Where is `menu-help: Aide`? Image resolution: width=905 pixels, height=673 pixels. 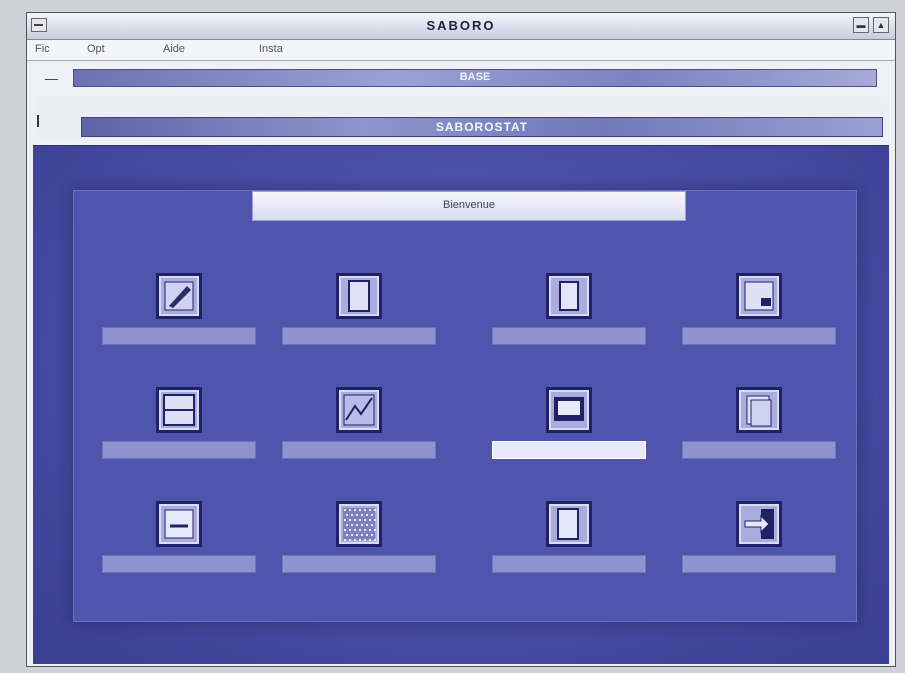 menu-help: Aide is located at coordinates (174, 49).